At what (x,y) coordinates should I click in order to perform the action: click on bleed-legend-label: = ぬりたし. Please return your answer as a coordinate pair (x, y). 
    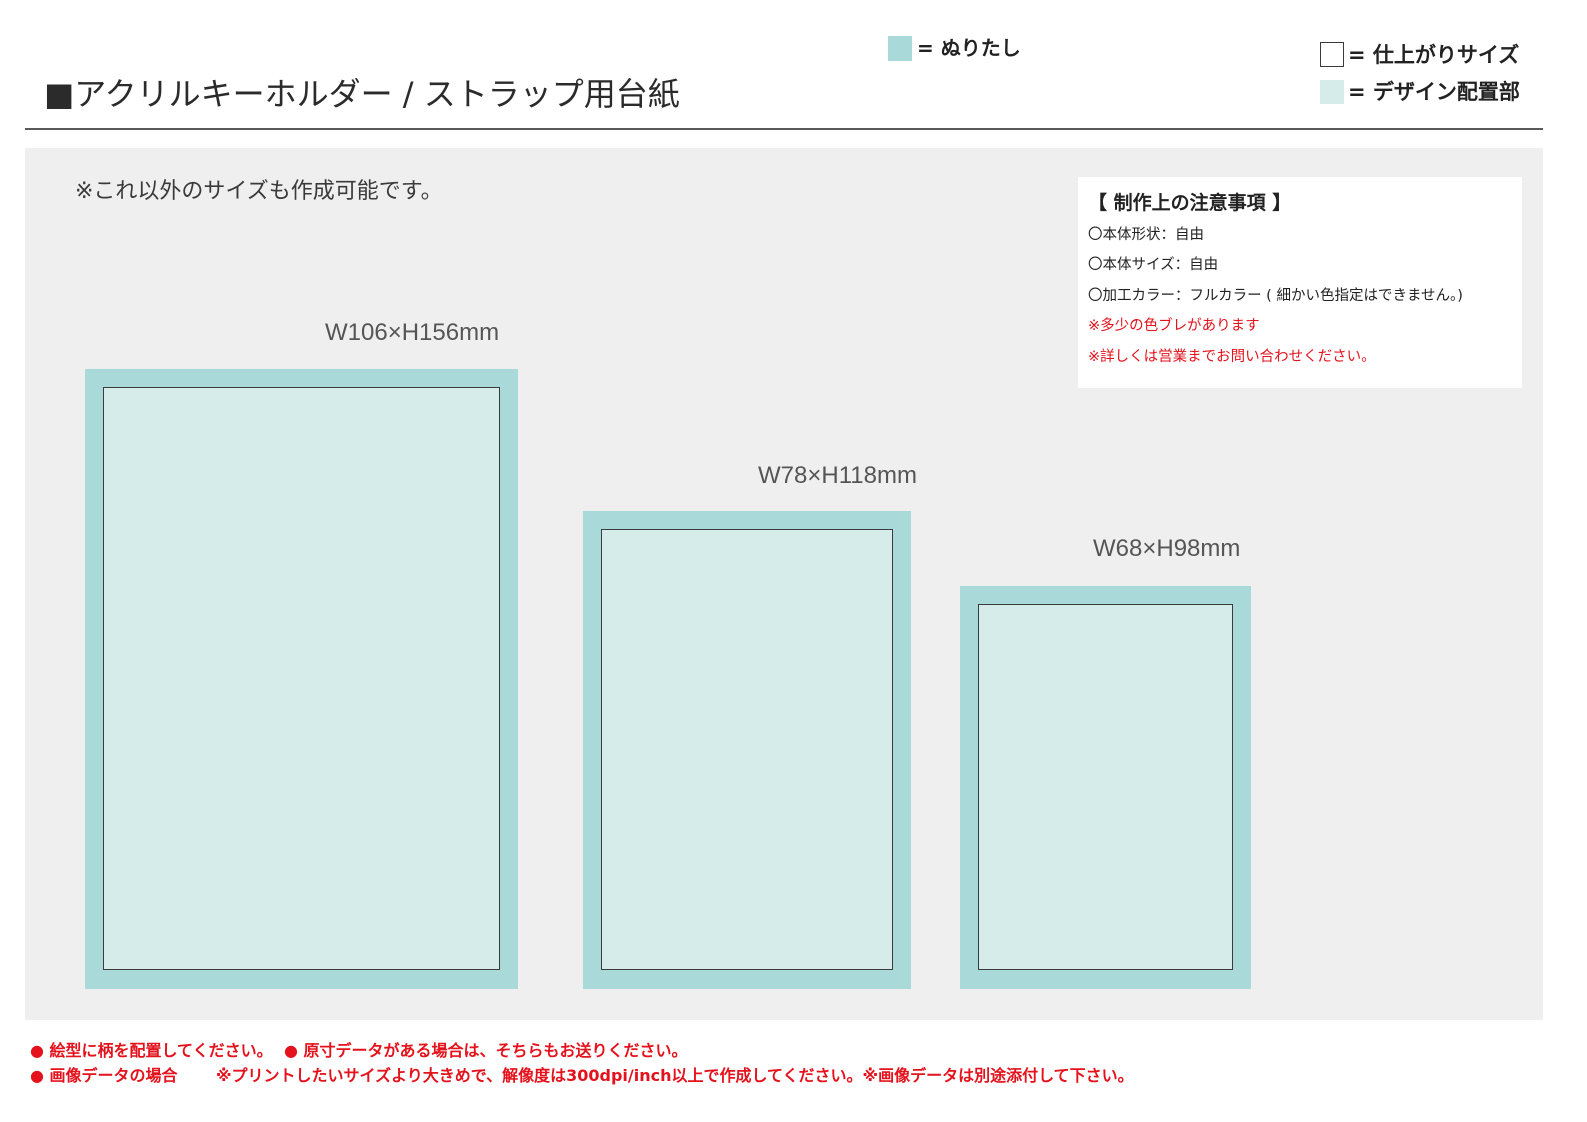
    Looking at the image, I should click on (969, 48).